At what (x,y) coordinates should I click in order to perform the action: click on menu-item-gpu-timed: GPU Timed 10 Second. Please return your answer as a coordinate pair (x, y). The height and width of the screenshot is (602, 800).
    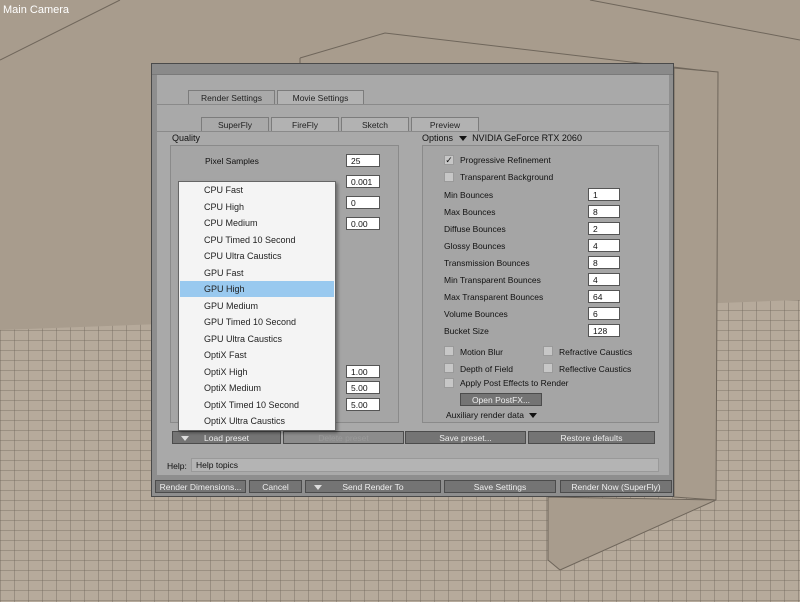
    Looking at the image, I should click on (257, 322).